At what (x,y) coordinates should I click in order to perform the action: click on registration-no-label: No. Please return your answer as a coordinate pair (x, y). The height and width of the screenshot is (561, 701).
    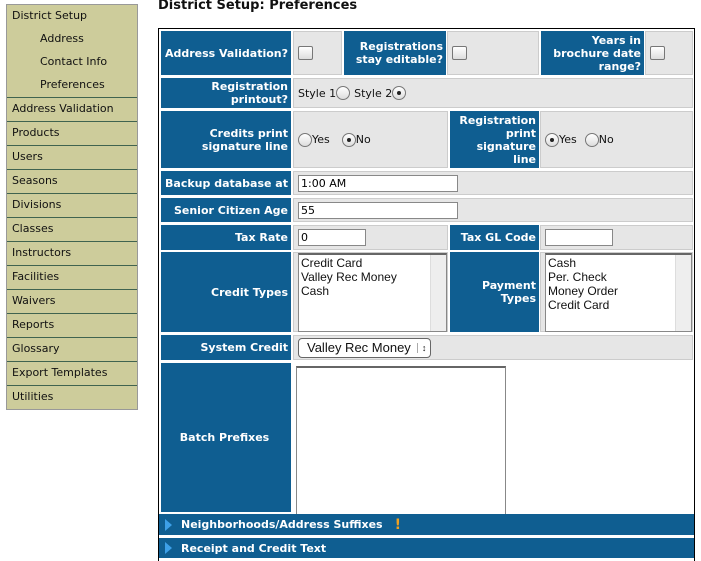
    Looking at the image, I should click on (606, 139).